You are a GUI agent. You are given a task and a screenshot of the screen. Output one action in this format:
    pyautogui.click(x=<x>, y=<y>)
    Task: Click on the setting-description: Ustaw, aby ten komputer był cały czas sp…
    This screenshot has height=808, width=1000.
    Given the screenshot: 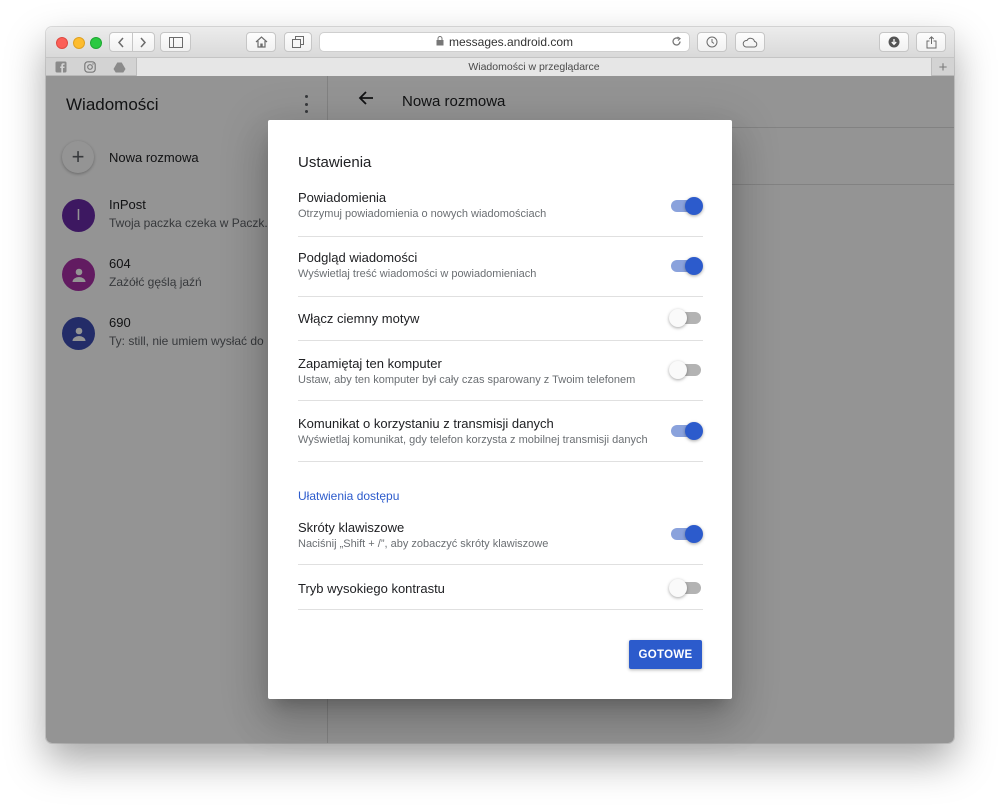 What is the action you would take?
    pyautogui.click(x=467, y=380)
    